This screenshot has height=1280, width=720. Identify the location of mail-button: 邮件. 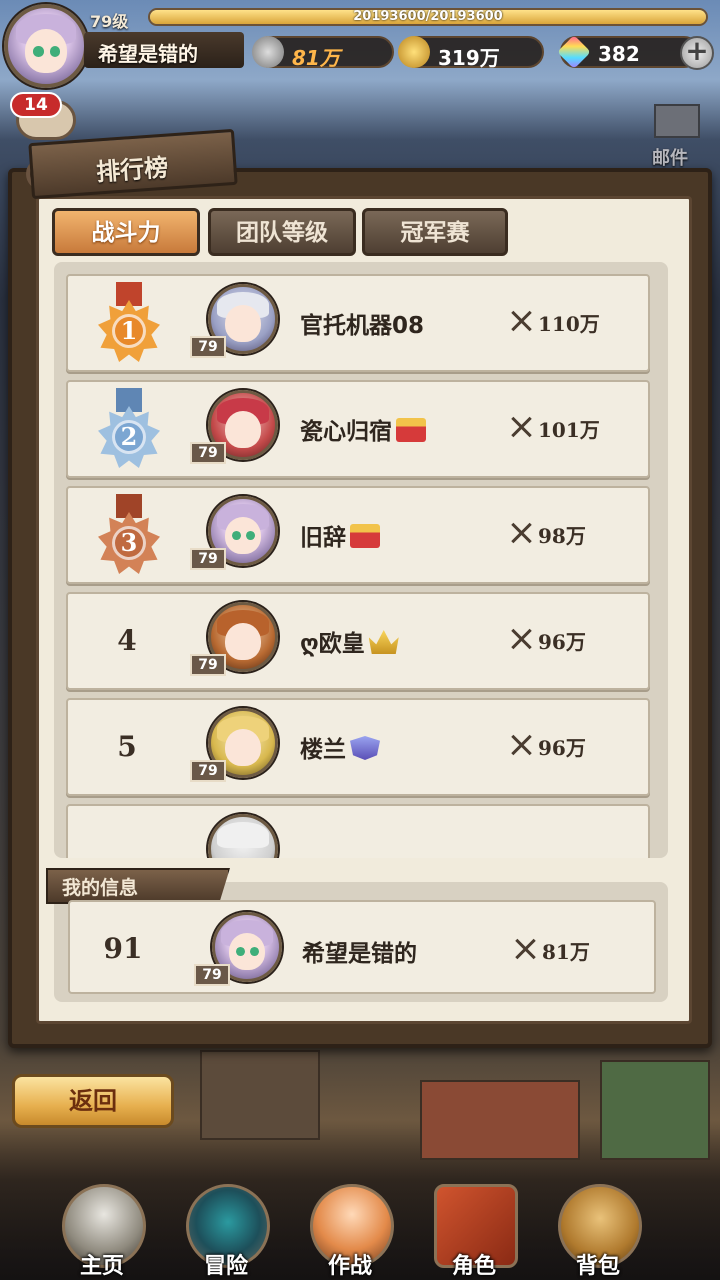
(678, 132).